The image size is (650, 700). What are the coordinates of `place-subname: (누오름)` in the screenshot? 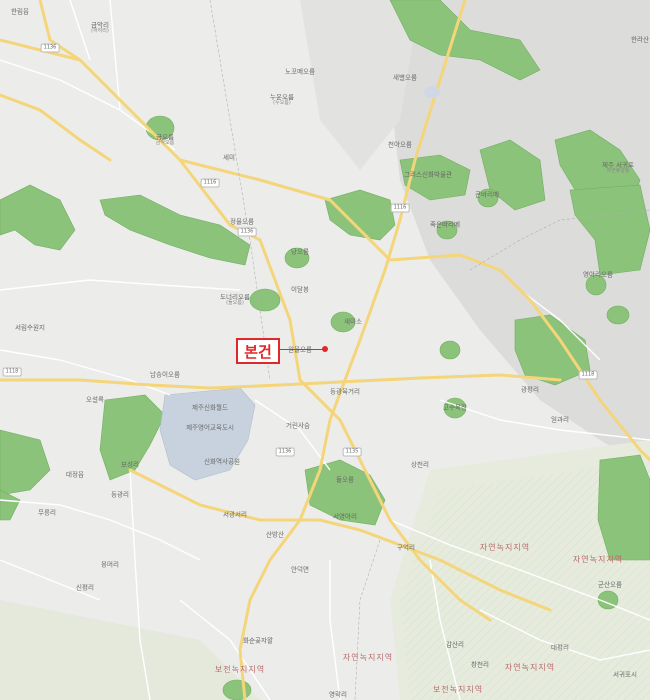 It's located at (282, 102).